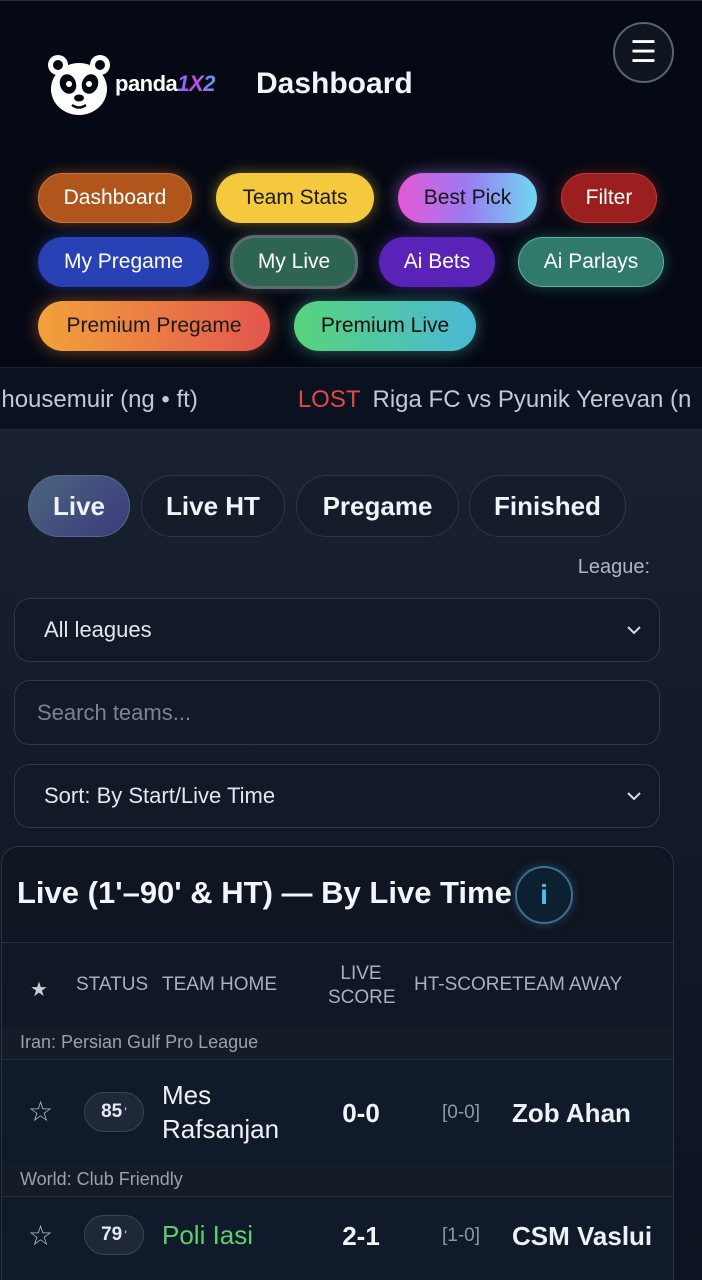  I want to click on nav-my-pregame-button: My Pregame, so click(123, 262).